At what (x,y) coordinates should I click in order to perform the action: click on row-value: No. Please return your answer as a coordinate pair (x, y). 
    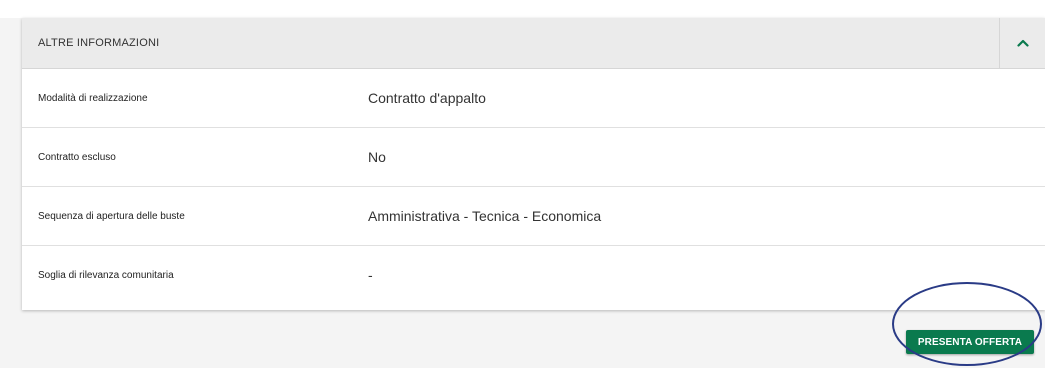
    Looking at the image, I should click on (377, 157).